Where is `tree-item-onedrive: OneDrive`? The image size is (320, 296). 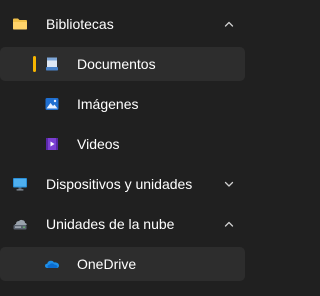 tree-item-onedrive: OneDrive is located at coordinates (122, 264).